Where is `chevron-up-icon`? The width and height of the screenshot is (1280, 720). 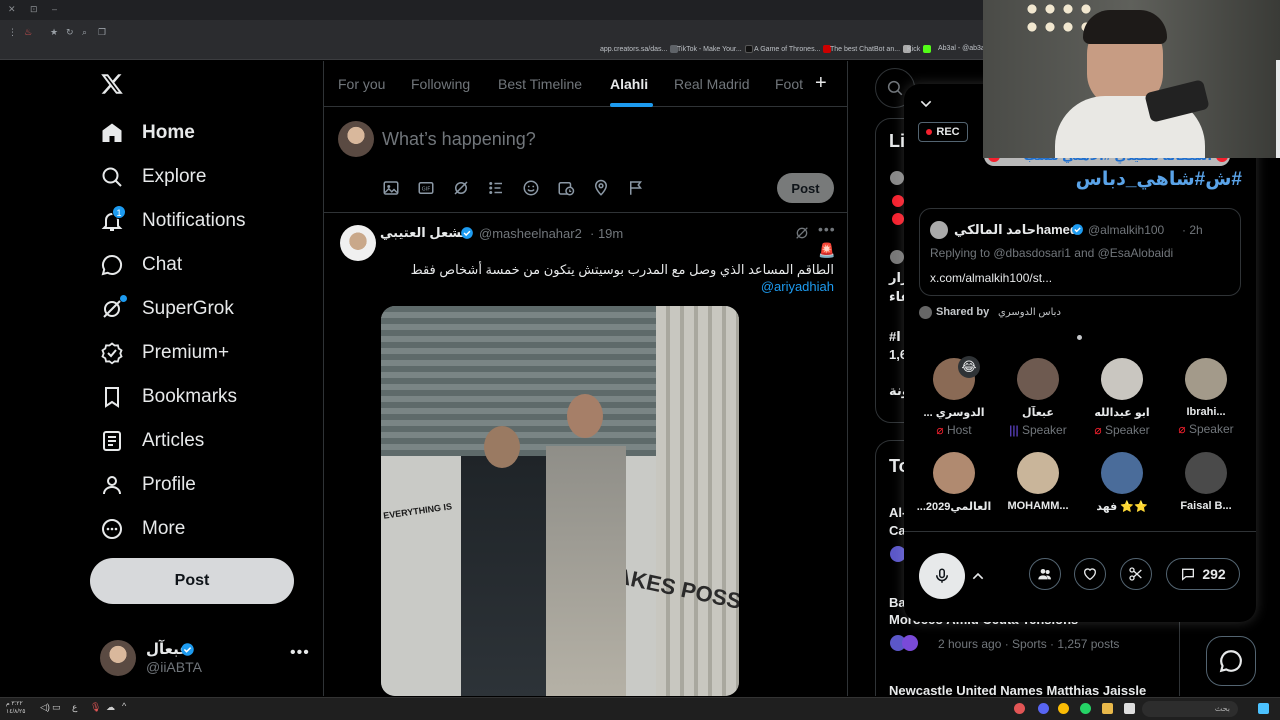 chevron-up-icon is located at coordinates (978, 576).